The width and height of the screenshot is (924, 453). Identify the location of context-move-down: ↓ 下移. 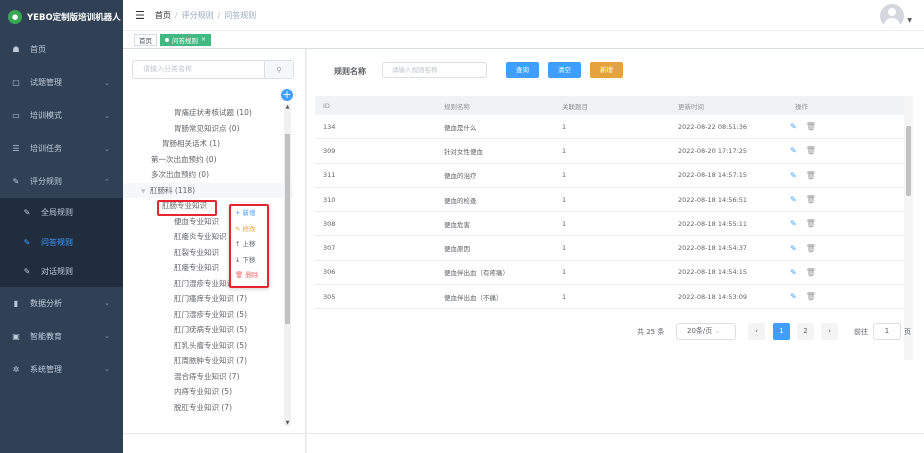
(249, 261).